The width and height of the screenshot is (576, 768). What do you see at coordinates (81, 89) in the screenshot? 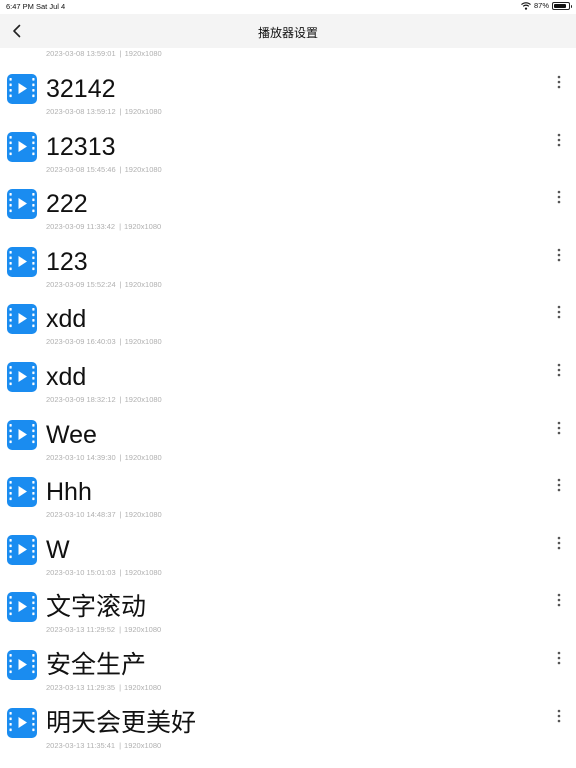
I see `item-title: 32142` at bounding box center [81, 89].